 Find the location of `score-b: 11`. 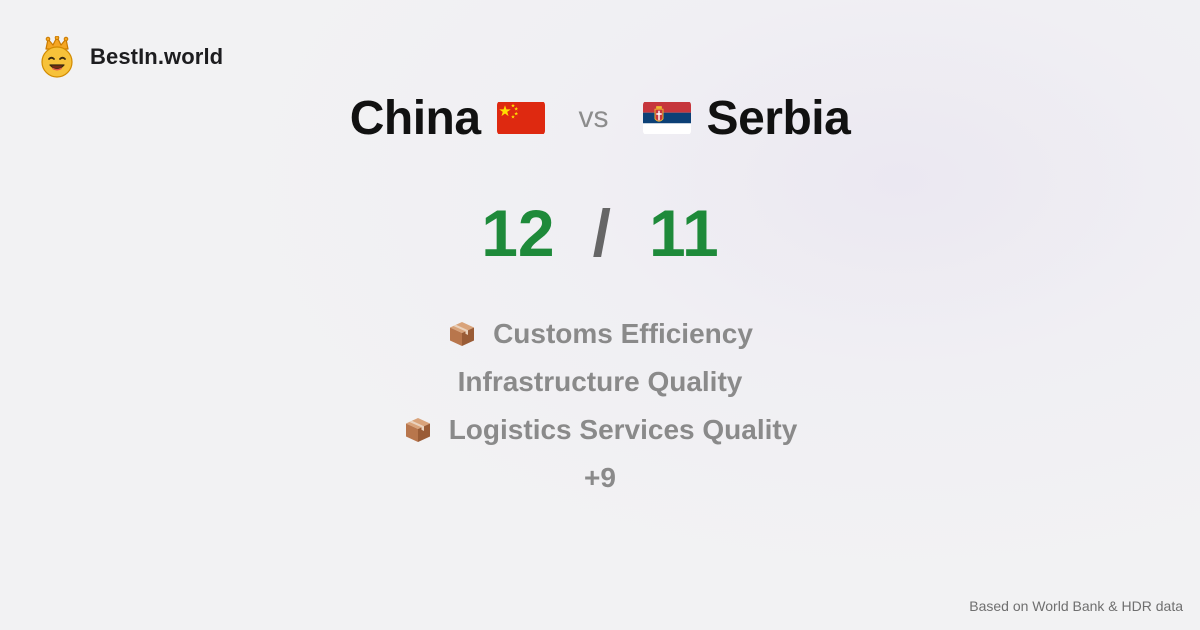

score-b: 11 is located at coordinates (683, 233).